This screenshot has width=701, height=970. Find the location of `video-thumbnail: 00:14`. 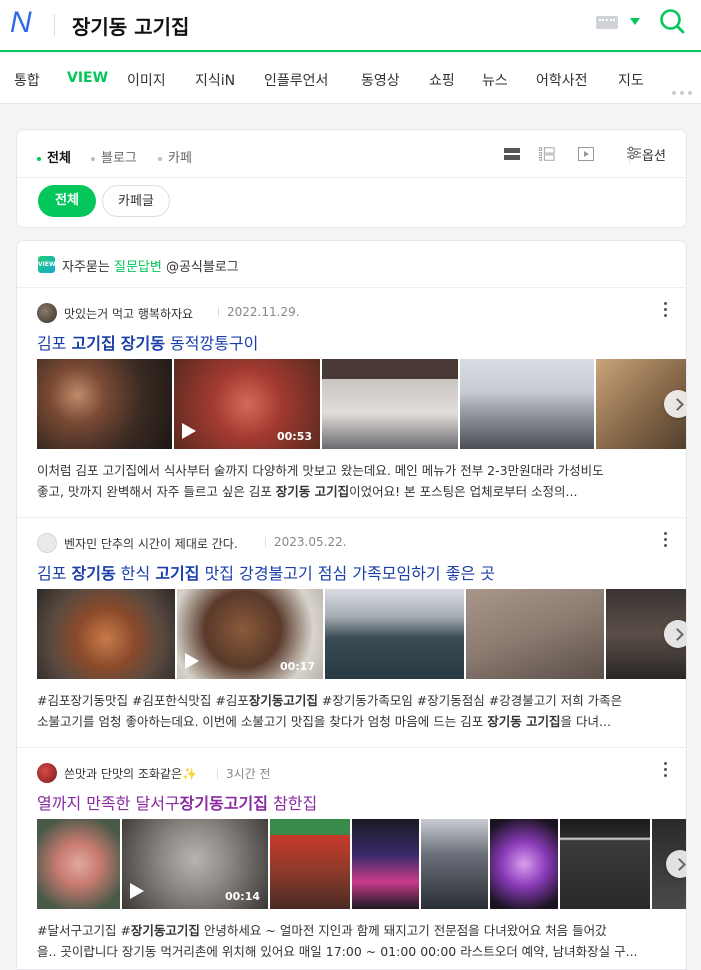

video-thumbnail: 00:14 is located at coordinates (195, 864).